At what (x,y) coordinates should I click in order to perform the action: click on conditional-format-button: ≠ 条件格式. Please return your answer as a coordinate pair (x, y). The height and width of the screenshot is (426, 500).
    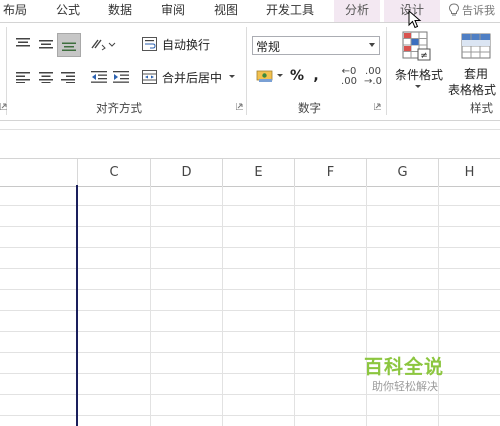
    Looking at the image, I should click on (418, 61).